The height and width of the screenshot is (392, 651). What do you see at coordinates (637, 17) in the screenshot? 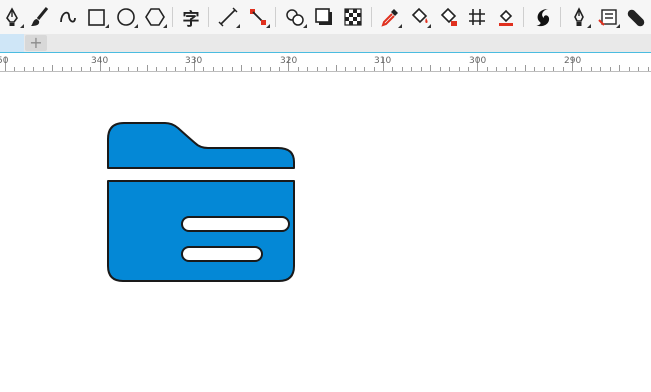
I see `capsule-tool-icon` at bounding box center [637, 17].